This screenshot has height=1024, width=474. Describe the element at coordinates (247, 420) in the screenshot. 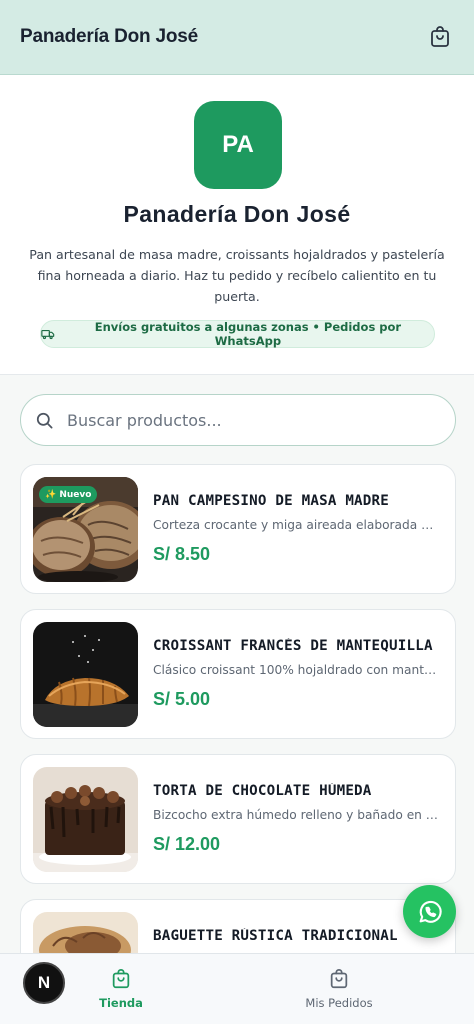

I see `search-input` at that location.